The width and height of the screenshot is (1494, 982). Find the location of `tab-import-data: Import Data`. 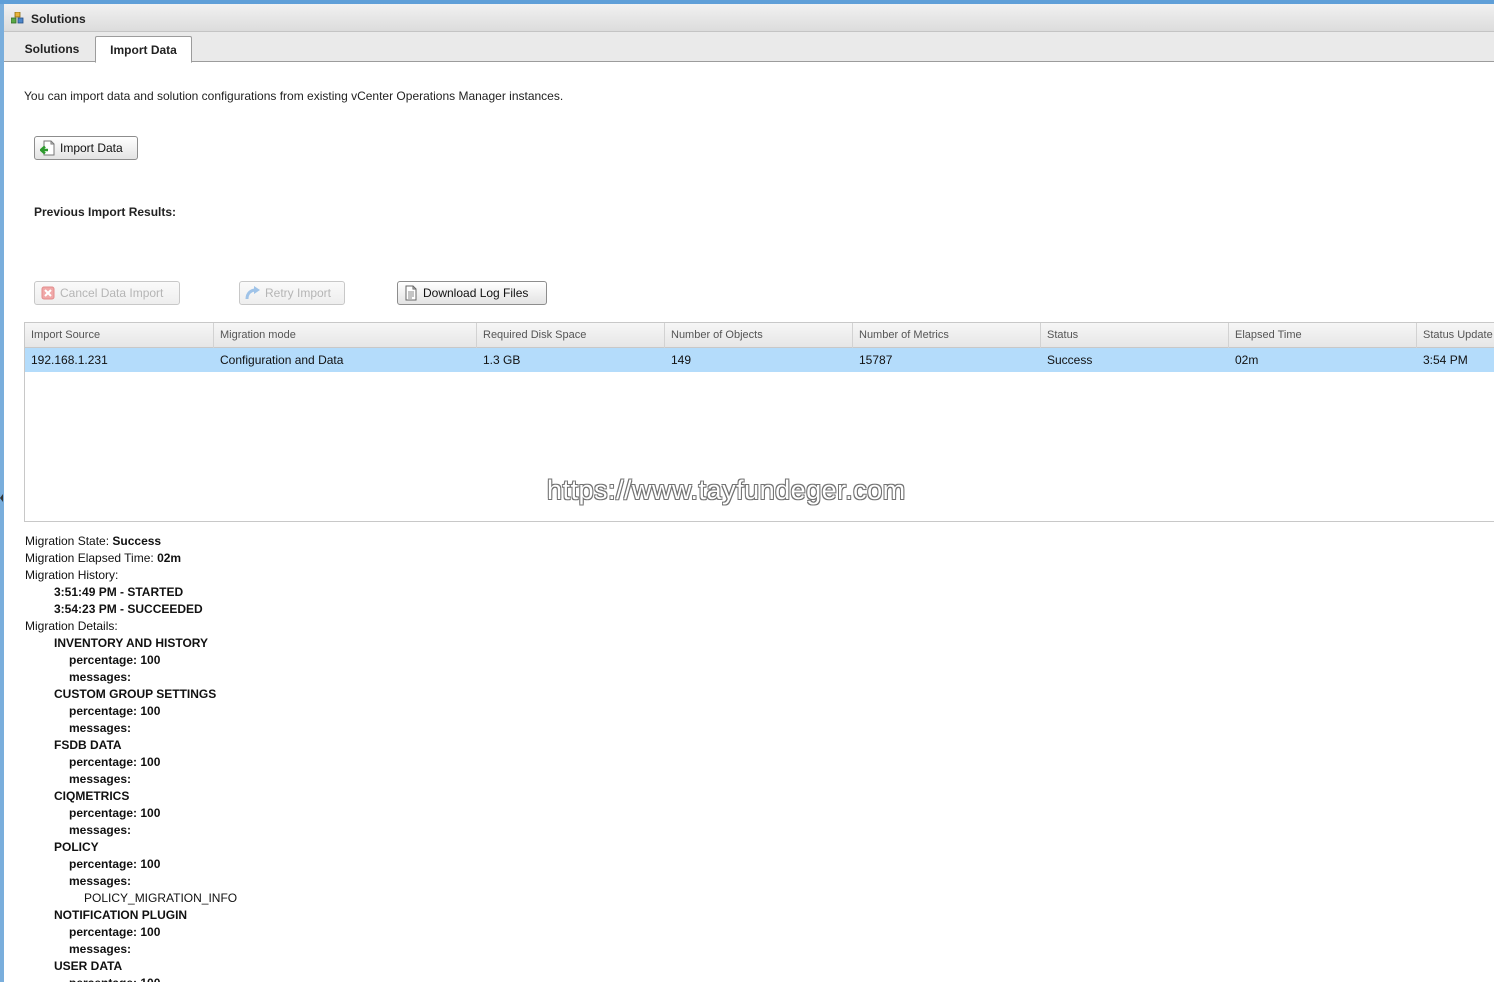

tab-import-data: Import Data is located at coordinates (143, 49).